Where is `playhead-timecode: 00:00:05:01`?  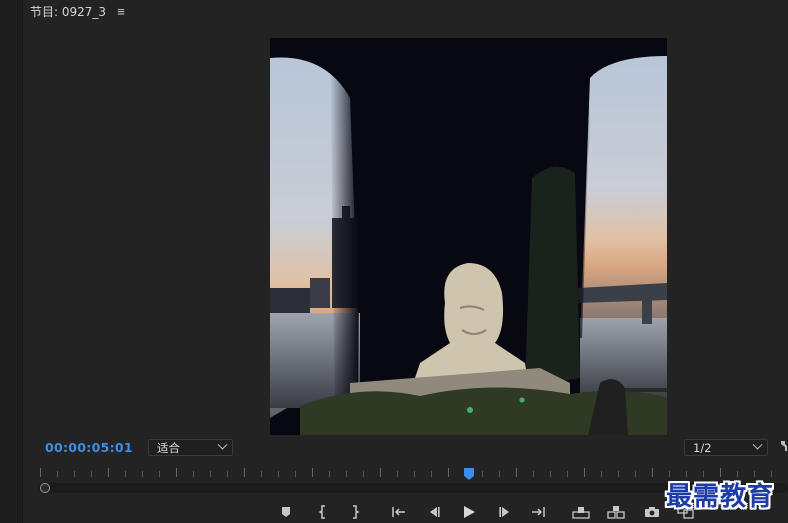 playhead-timecode: 00:00:05:01 is located at coordinates (89, 447).